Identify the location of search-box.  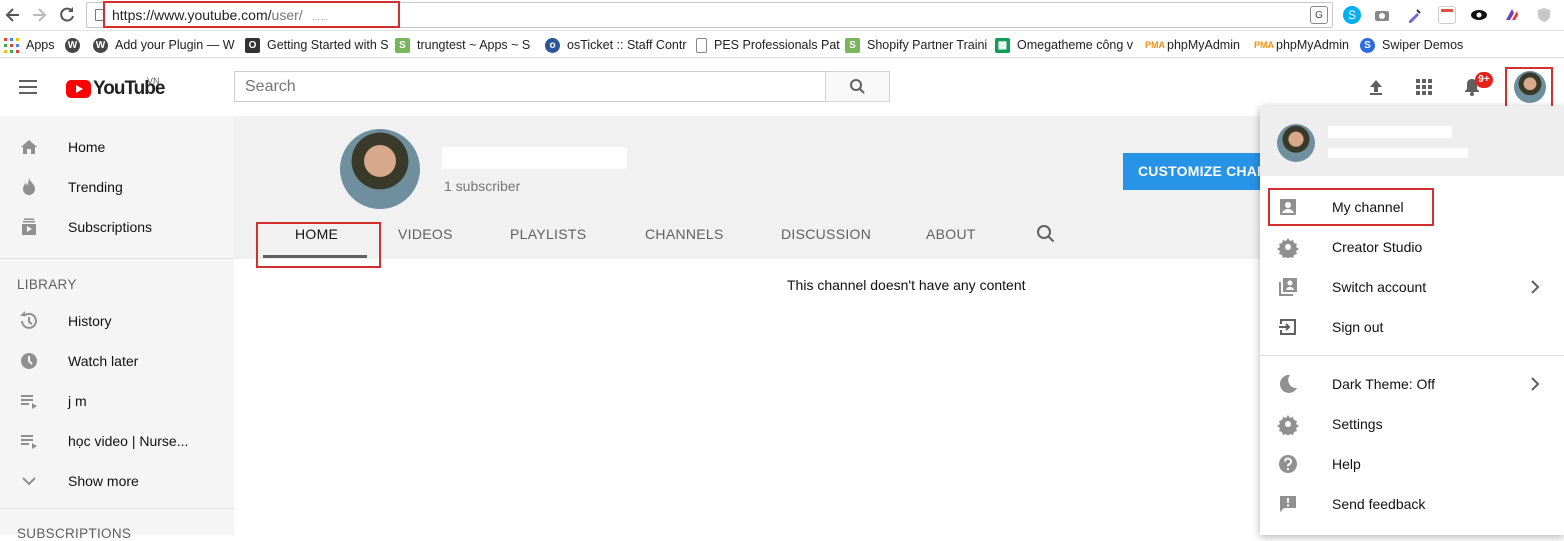
(530, 86).